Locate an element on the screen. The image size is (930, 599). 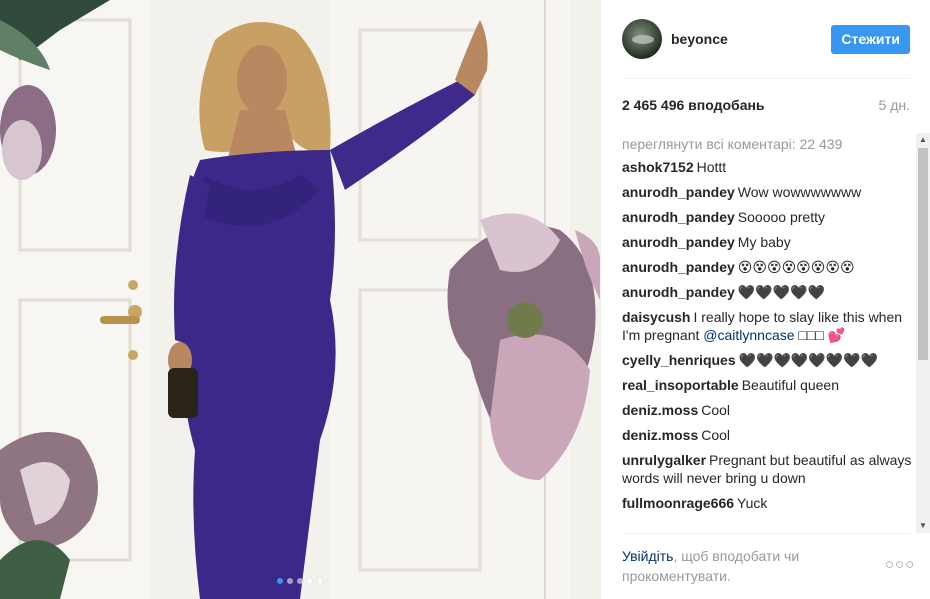
post-header: beyonce Стежити is located at coordinates (766, 39).